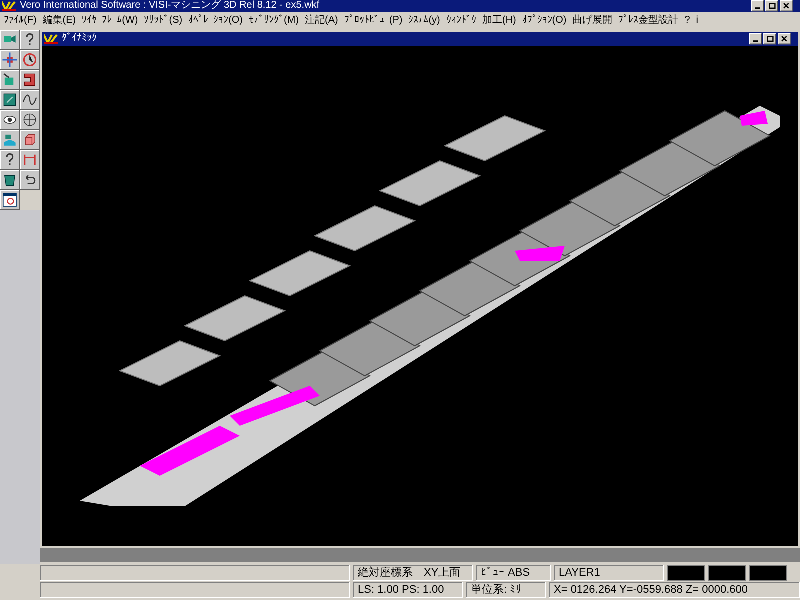 This screenshot has height=600, width=800. Describe the element at coordinates (274, 21) in the screenshot. I see `menu-item: ﾓﾃﾞﾘﾝｸﾞ(M)` at that location.